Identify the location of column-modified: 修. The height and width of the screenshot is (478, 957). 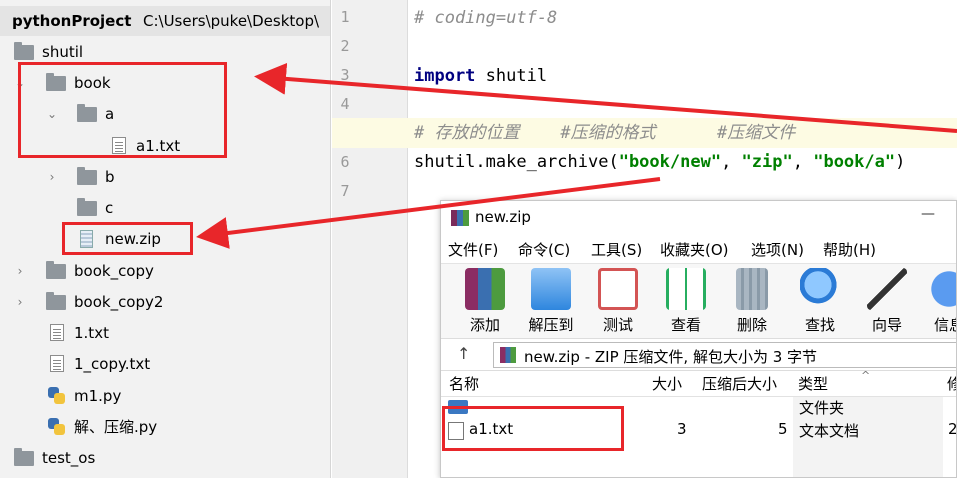
(951, 383).